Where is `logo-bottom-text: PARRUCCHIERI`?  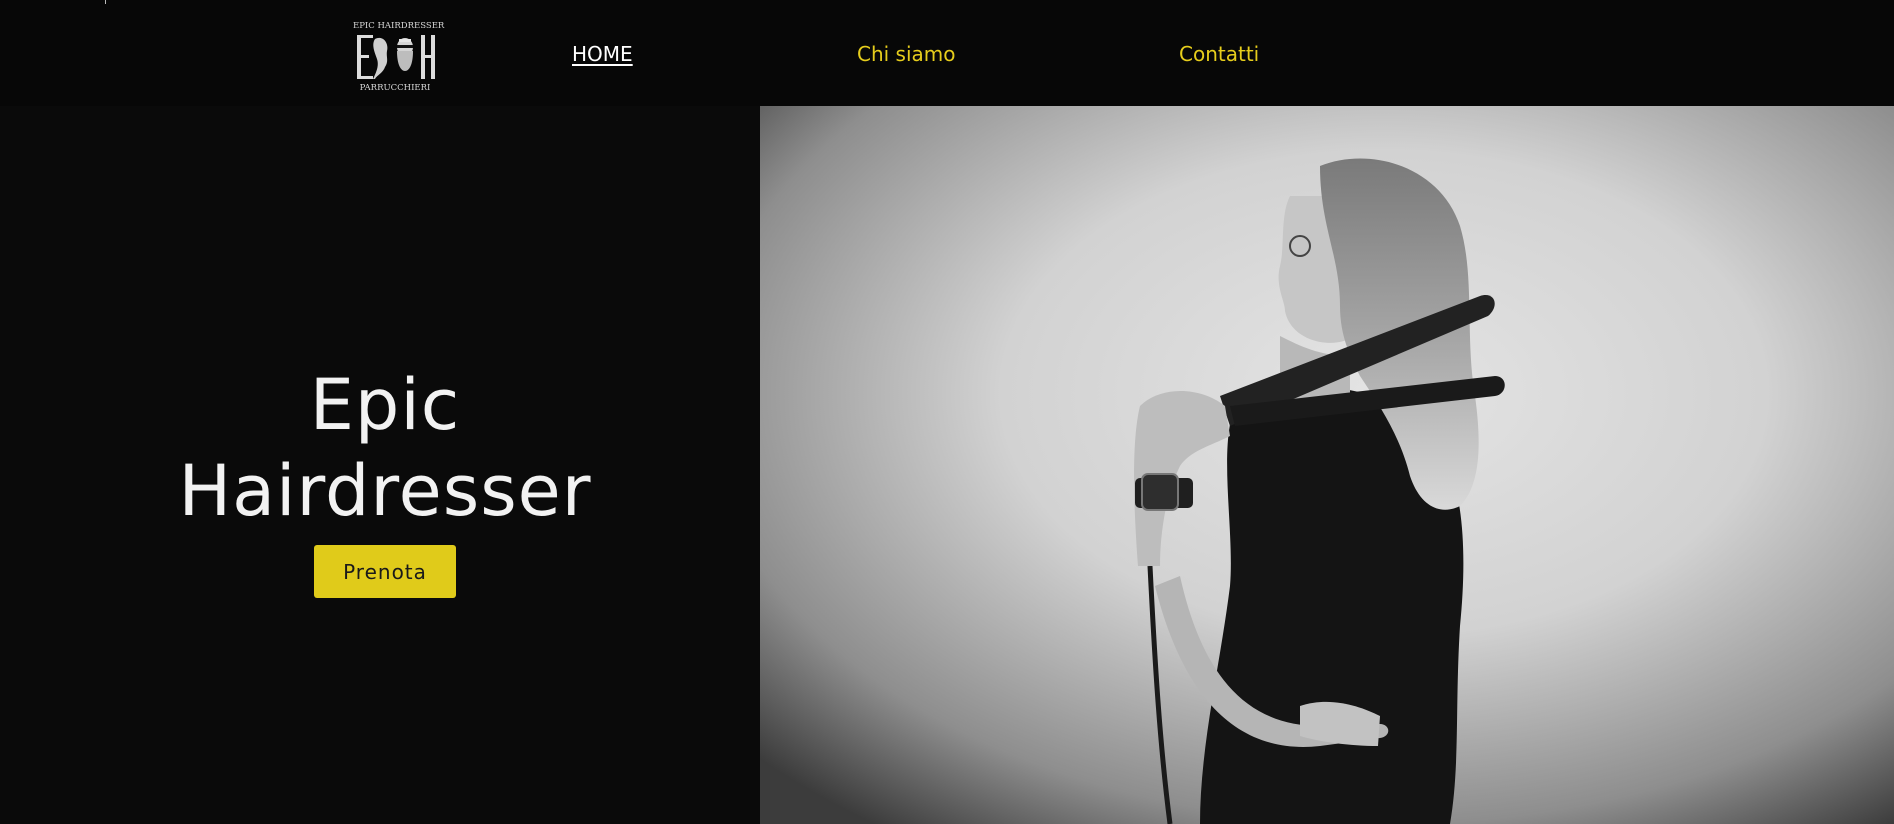
logo-bottom-text: PARRUCCHIERI is located at coordinates (395, 88).